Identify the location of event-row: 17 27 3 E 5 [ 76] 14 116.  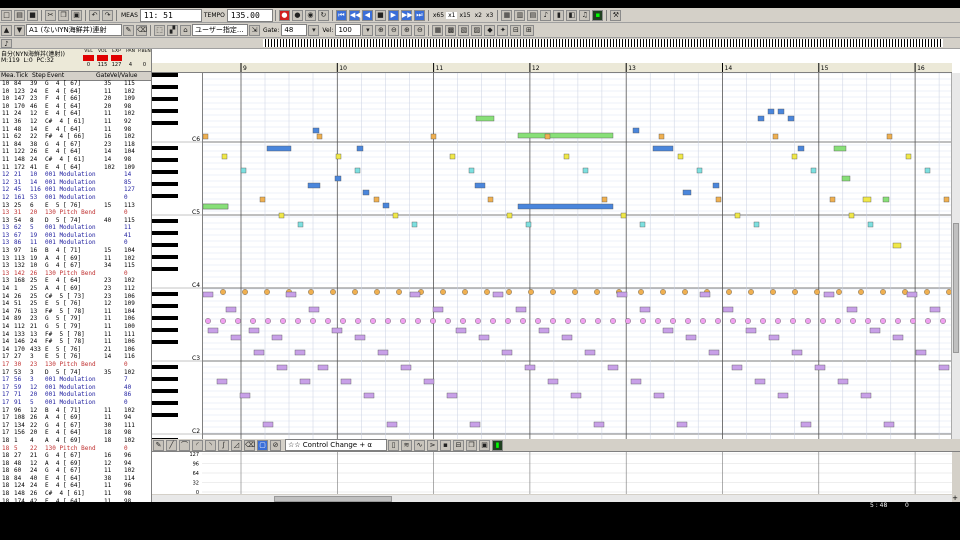
(75, 357).